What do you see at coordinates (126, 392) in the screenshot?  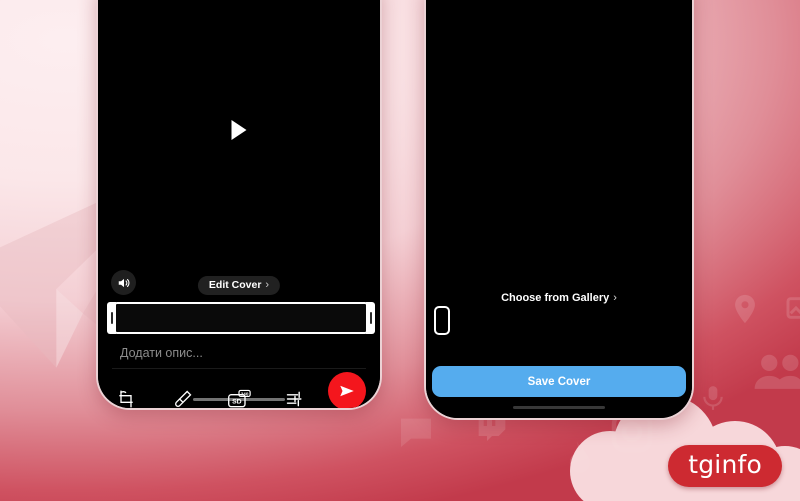 I see `crop-rotate-icon` at bounding box center [126, 392].